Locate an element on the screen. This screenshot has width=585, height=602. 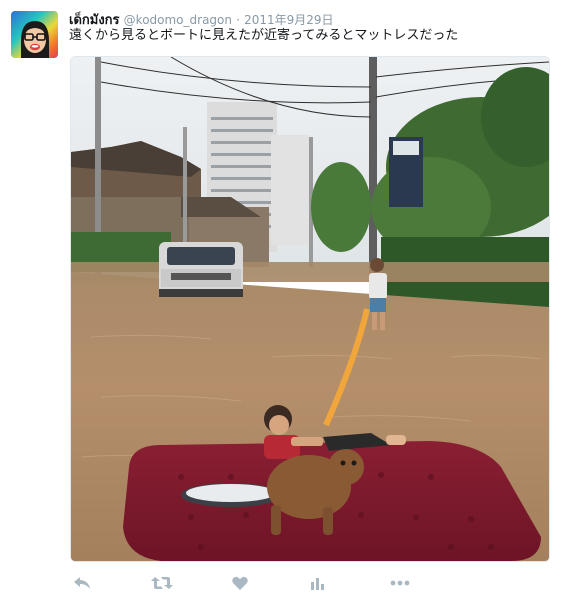
tweet-text: 遠くから見るとボートに見えたが近寄ってみるとマットレスだった is located at coordinates (264, 35).